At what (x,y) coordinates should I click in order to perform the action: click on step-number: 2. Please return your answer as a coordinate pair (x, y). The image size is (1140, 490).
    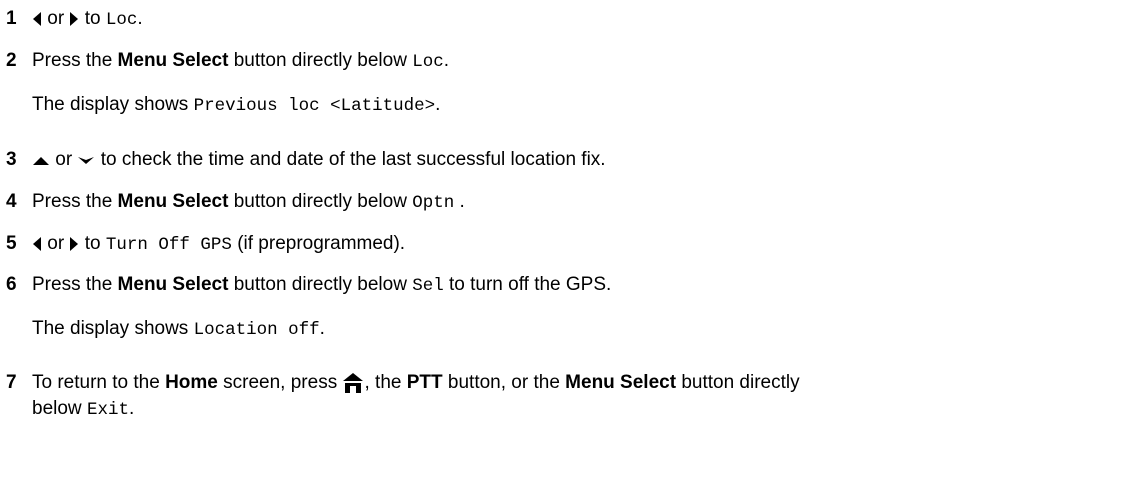
    Looking at the image, I should click on (11, 60).